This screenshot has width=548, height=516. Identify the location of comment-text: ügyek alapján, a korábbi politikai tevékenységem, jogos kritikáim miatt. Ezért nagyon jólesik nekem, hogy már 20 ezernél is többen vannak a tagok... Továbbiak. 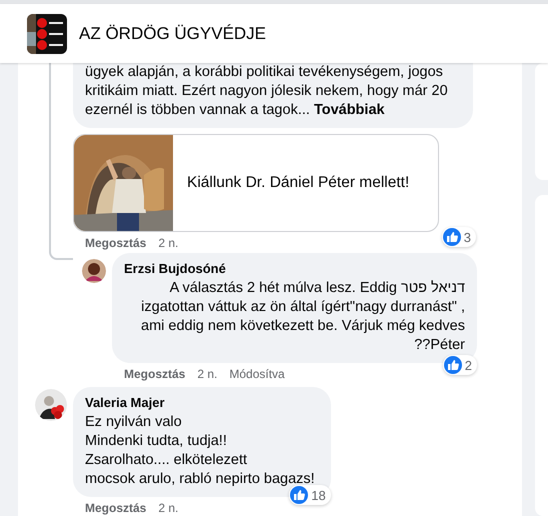
(267, 91).